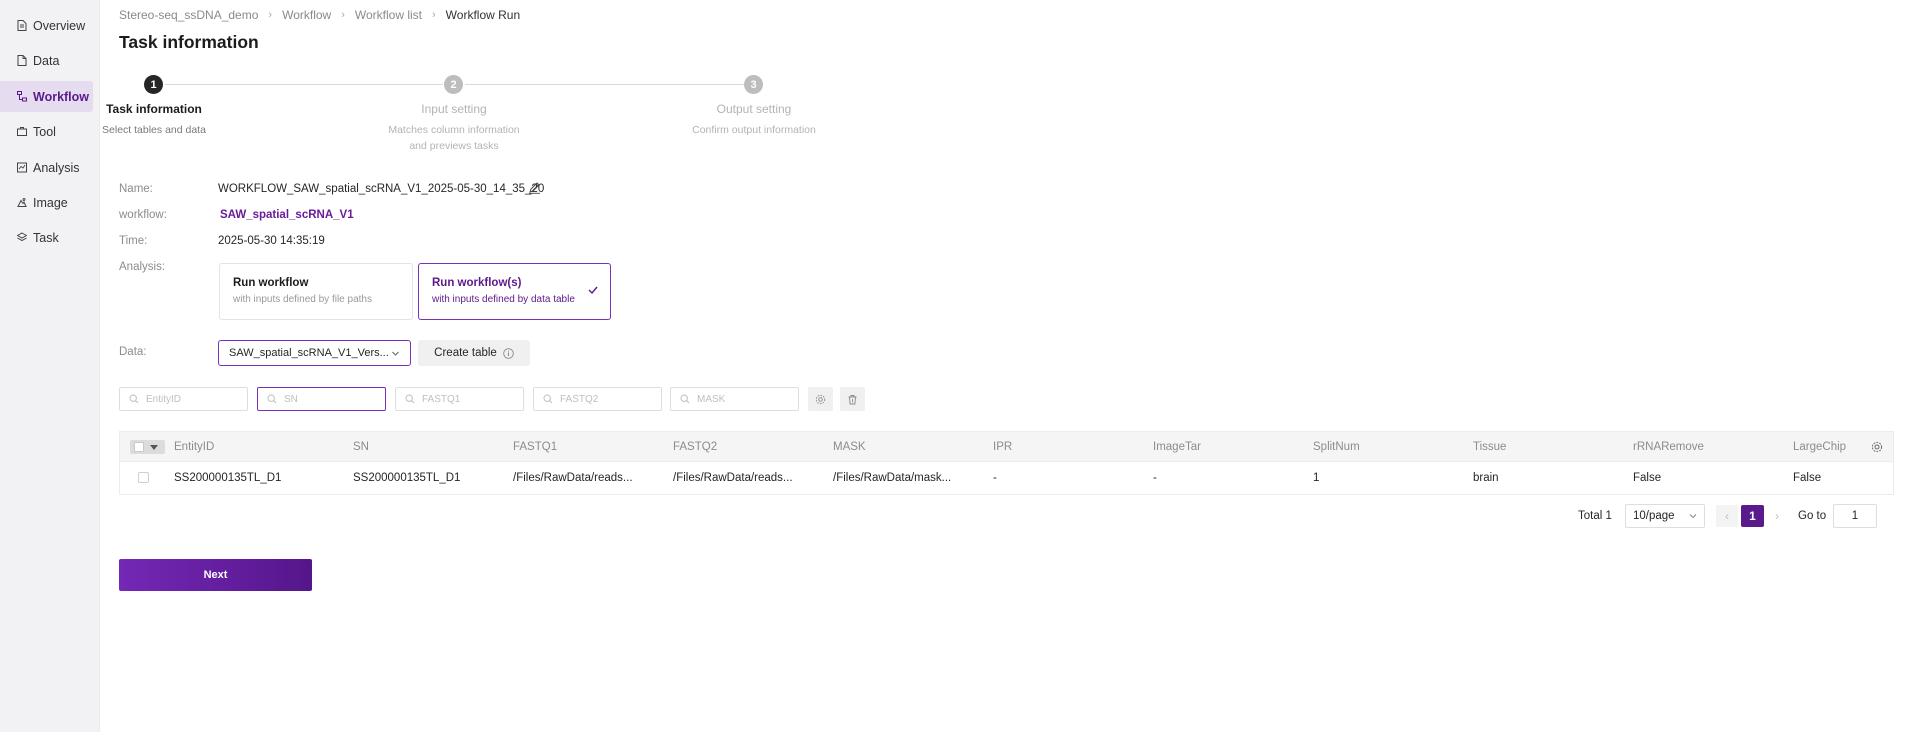 This screenshot has width=1914, height=732. What do you see at coordinates (593, 290) in the screenshot?
I see `check-icon` at bounding box center [593, 290].